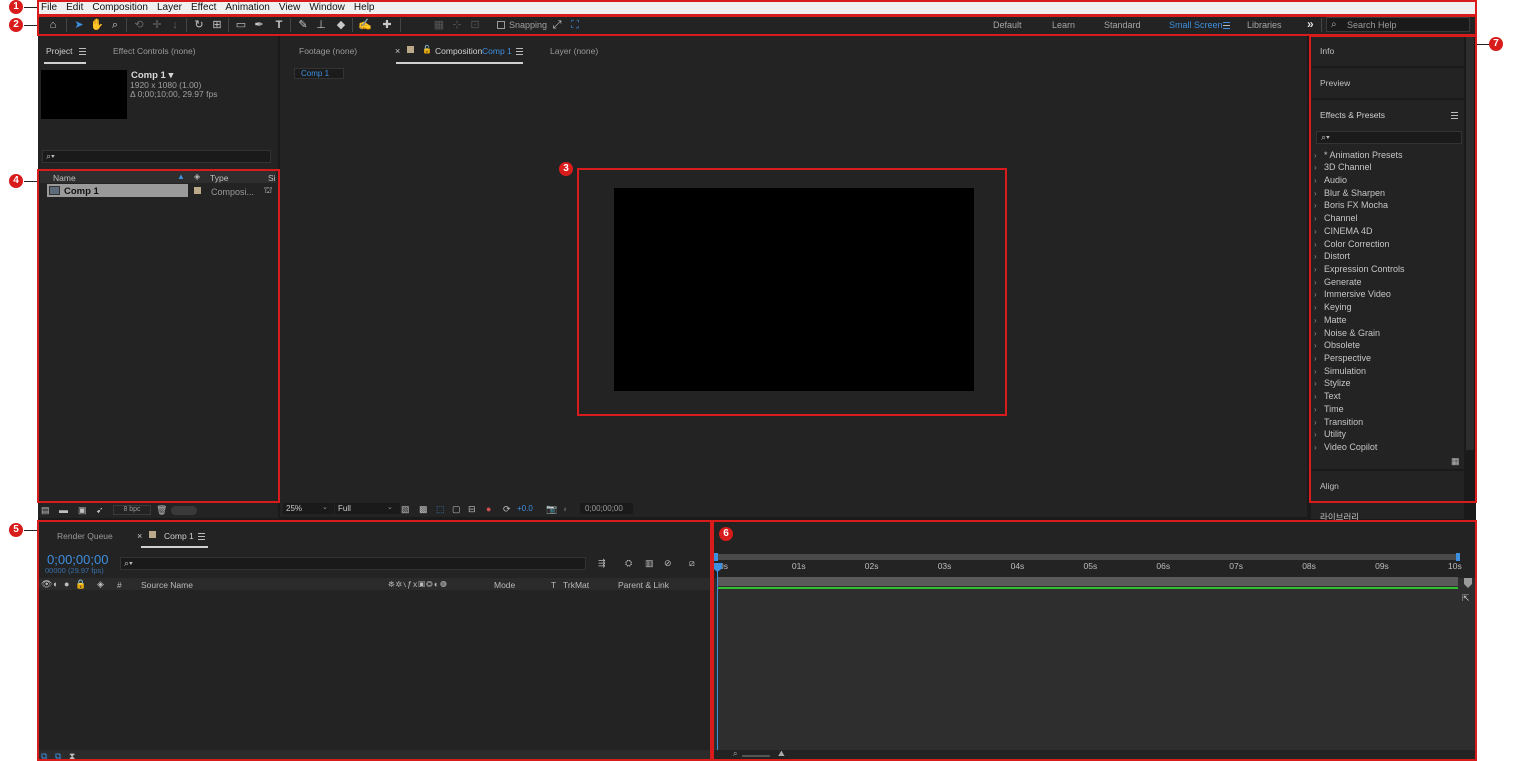  Describe the element at coordinates (49, 7) in the screenshot. I see `menu-file: File` at that location.